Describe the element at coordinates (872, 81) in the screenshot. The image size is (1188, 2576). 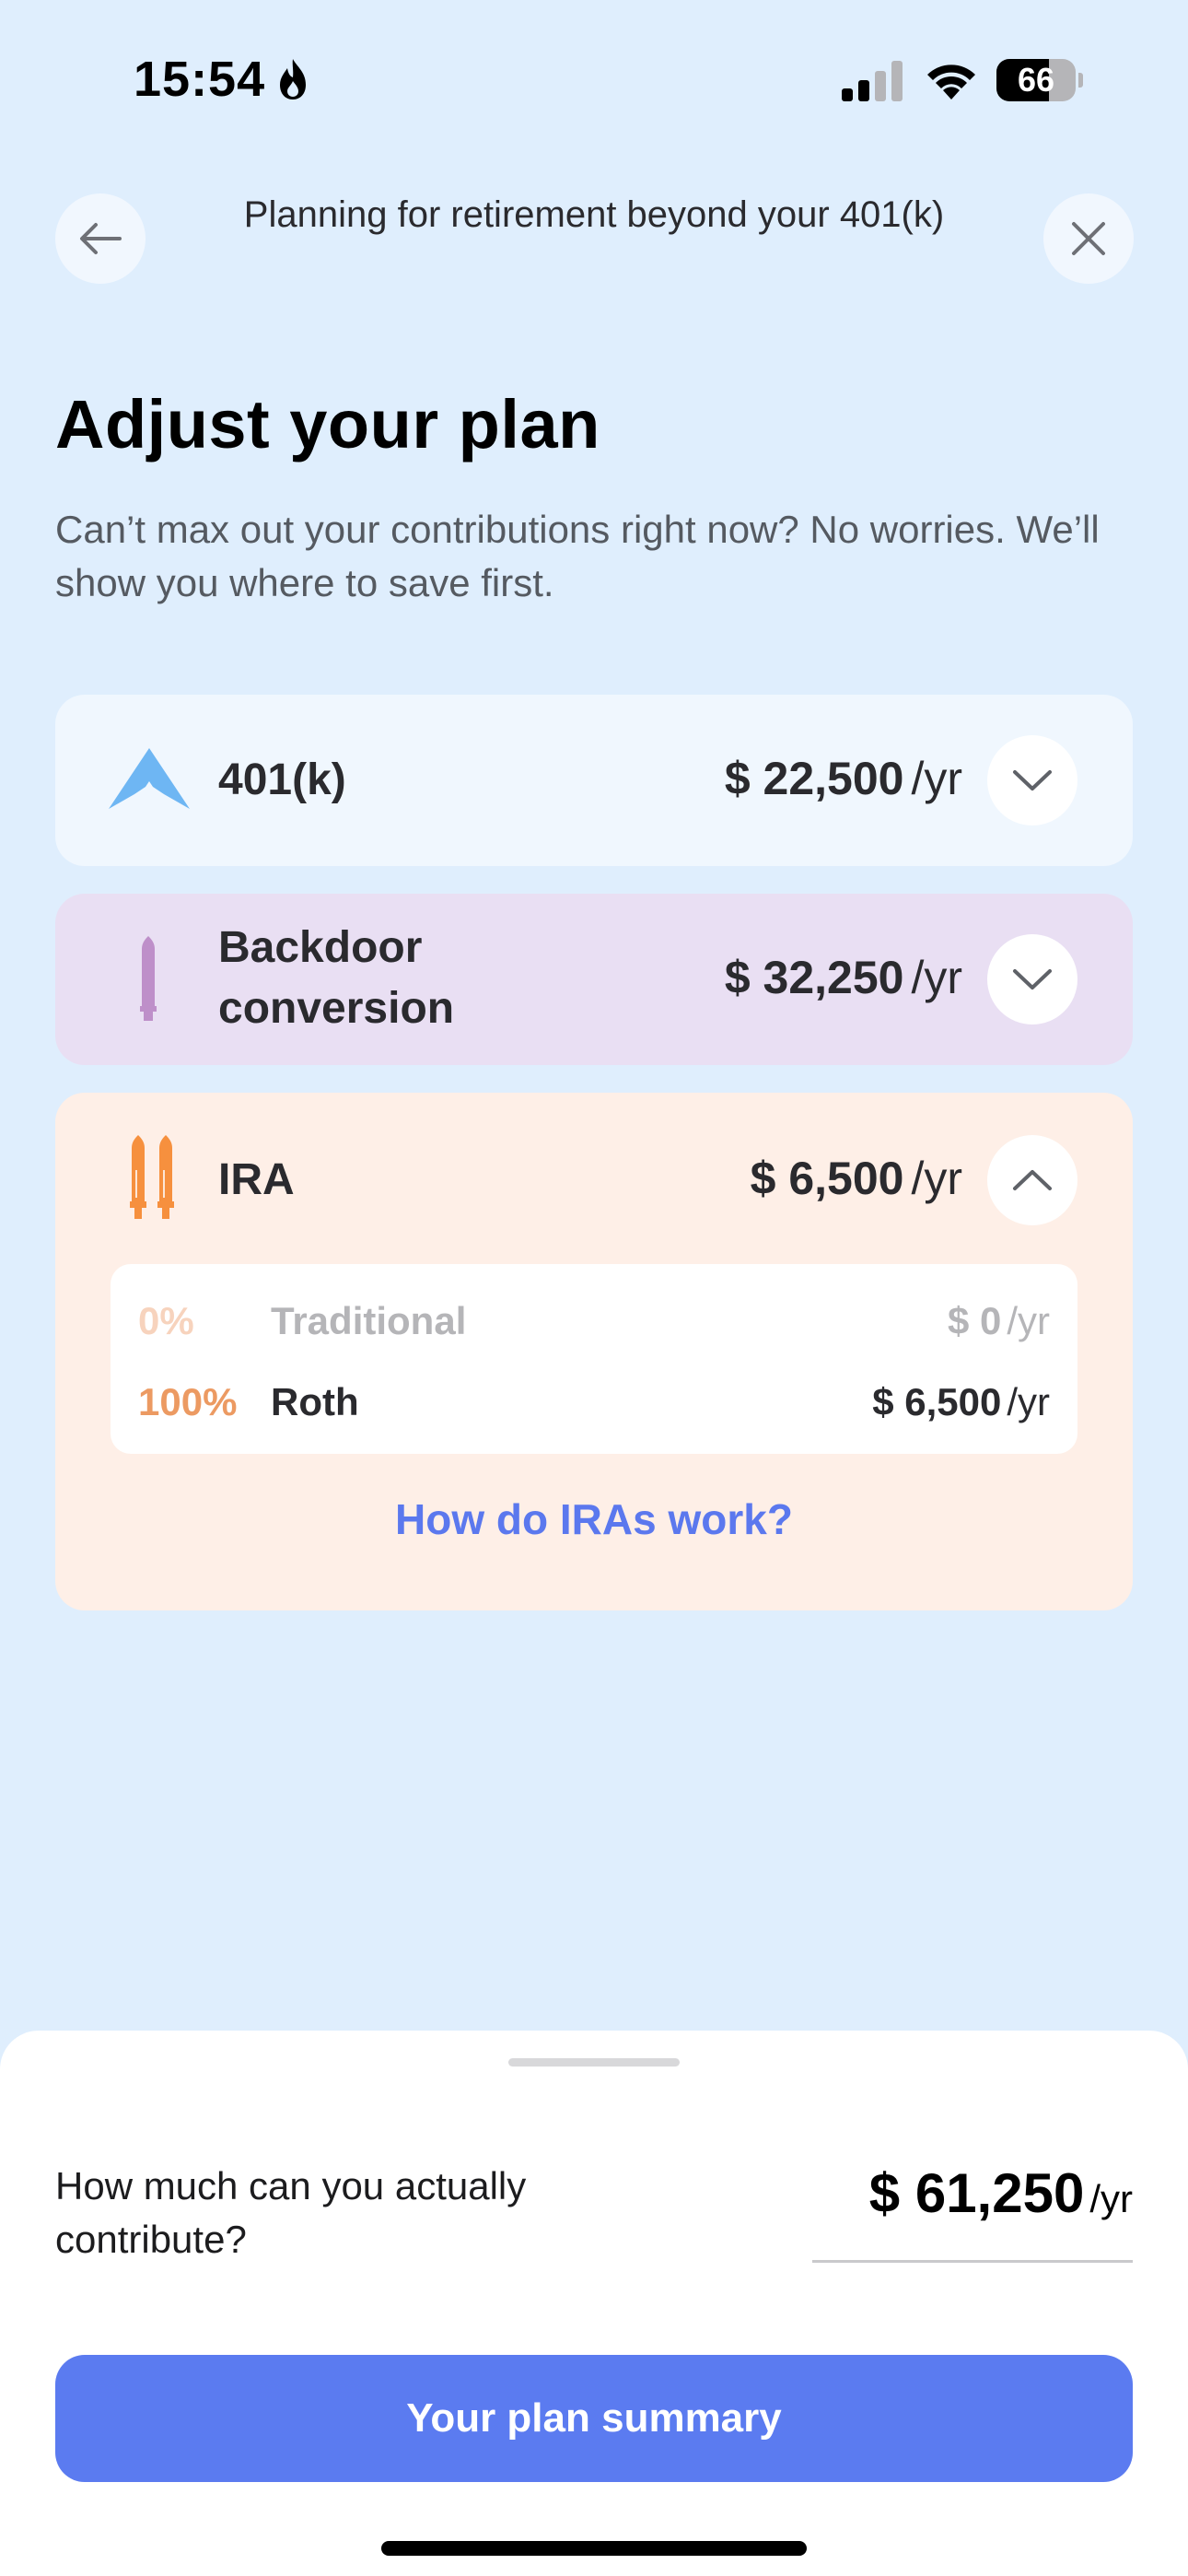
I see `cellular-signal-icon` at that location.